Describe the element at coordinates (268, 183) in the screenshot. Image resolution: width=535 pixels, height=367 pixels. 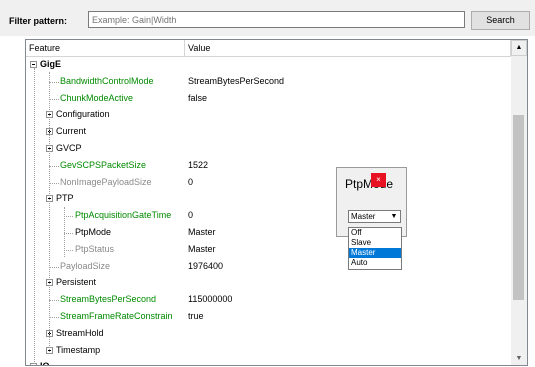
I see `tree-row: NonImagePayloadSize 0` at that location.